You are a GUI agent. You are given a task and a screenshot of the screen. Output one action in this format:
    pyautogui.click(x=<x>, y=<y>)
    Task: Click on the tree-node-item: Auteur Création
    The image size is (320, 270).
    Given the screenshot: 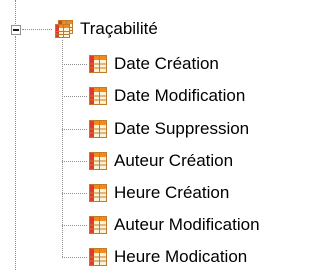 What is the action you would take?
    pyautogui.click(x=162, y=161)
    